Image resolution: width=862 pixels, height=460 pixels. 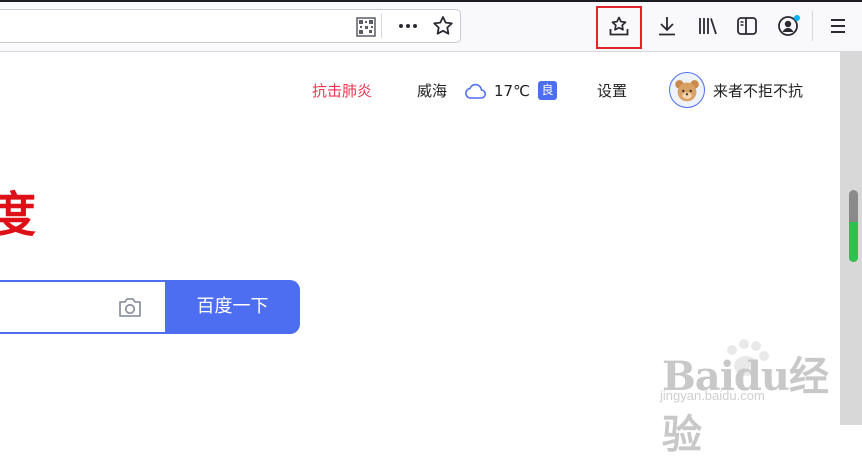 I want to click on browser-toolbar, so click(x=431, y=26).